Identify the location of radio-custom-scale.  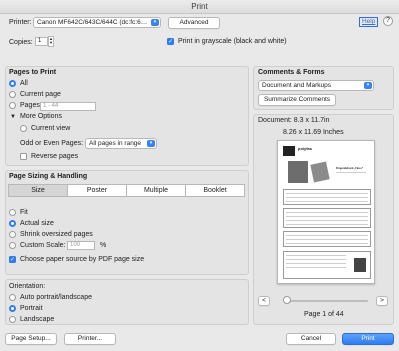
(12, 245).